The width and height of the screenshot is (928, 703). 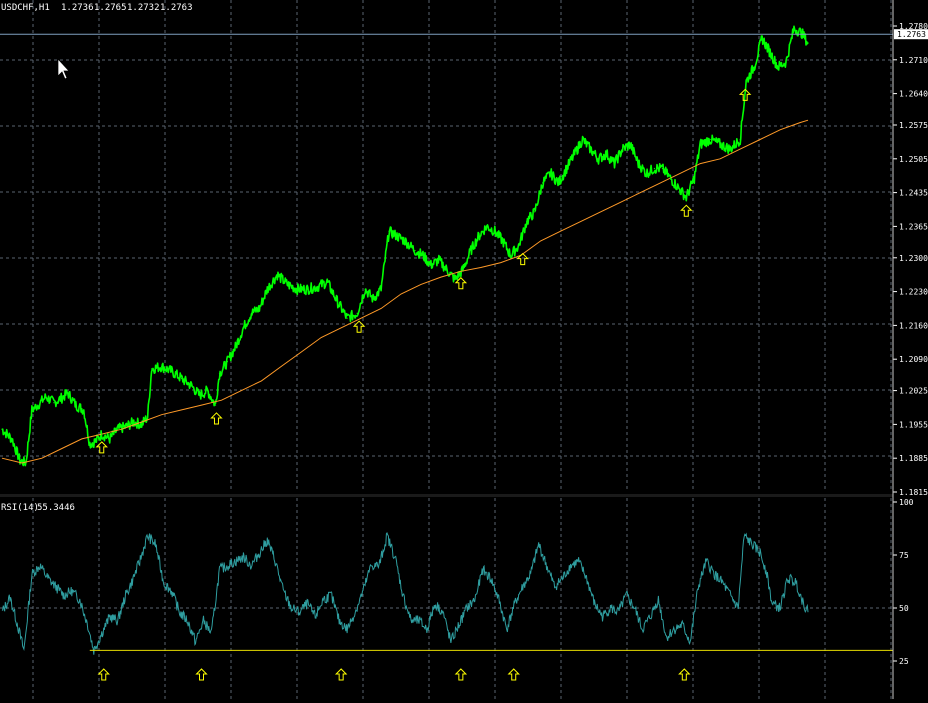 I want to click on close-value: 1.2763, so click(x=176, y=8).